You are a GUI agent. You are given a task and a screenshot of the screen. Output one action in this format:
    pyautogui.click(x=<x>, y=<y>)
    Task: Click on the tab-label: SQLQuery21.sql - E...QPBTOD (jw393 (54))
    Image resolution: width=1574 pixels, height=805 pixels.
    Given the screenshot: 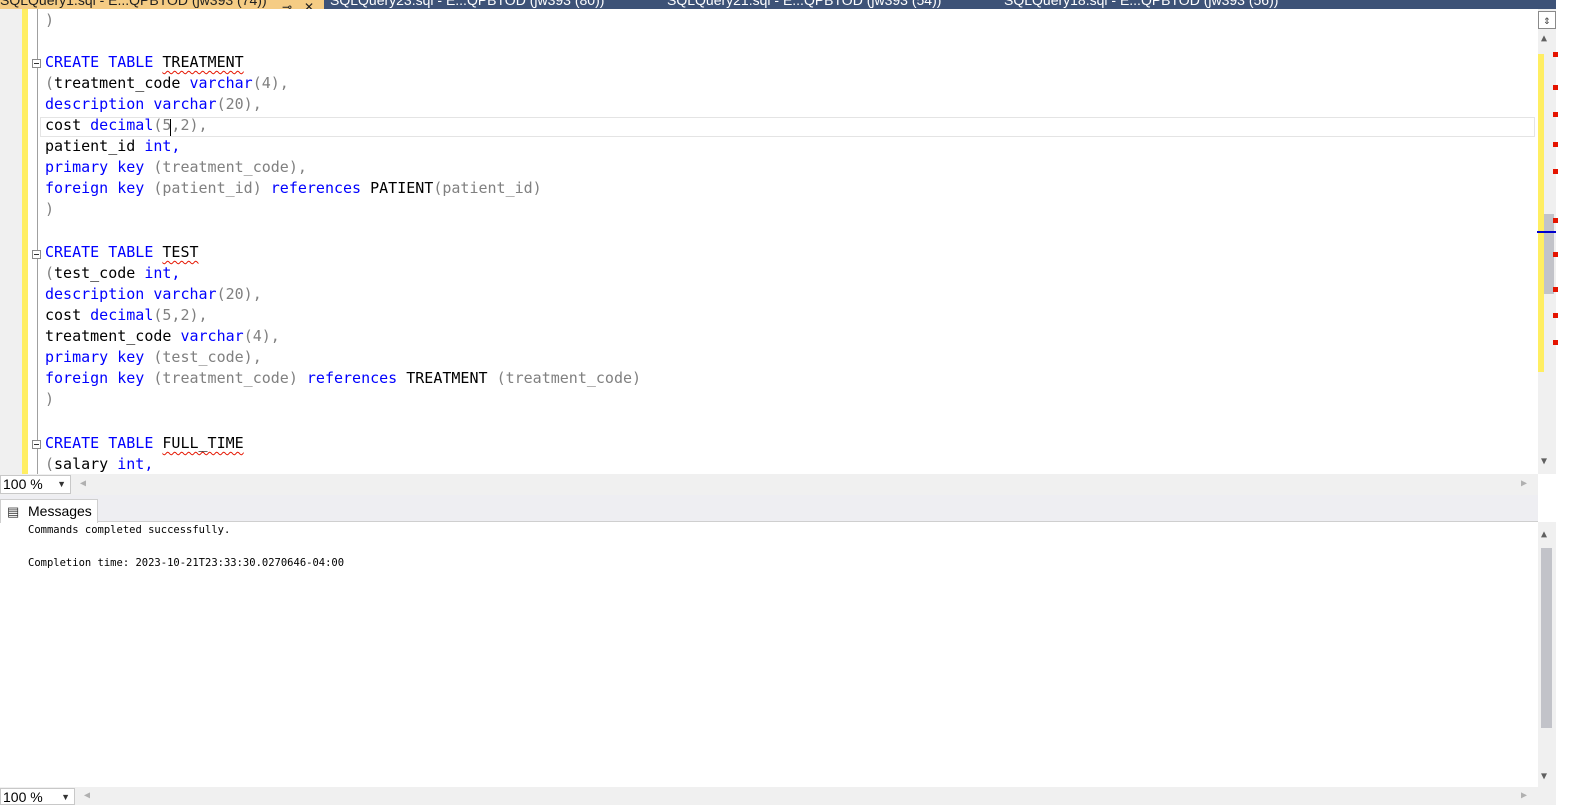 What is the action you would take?
    pyautogui.click(x=804, y=4)
    